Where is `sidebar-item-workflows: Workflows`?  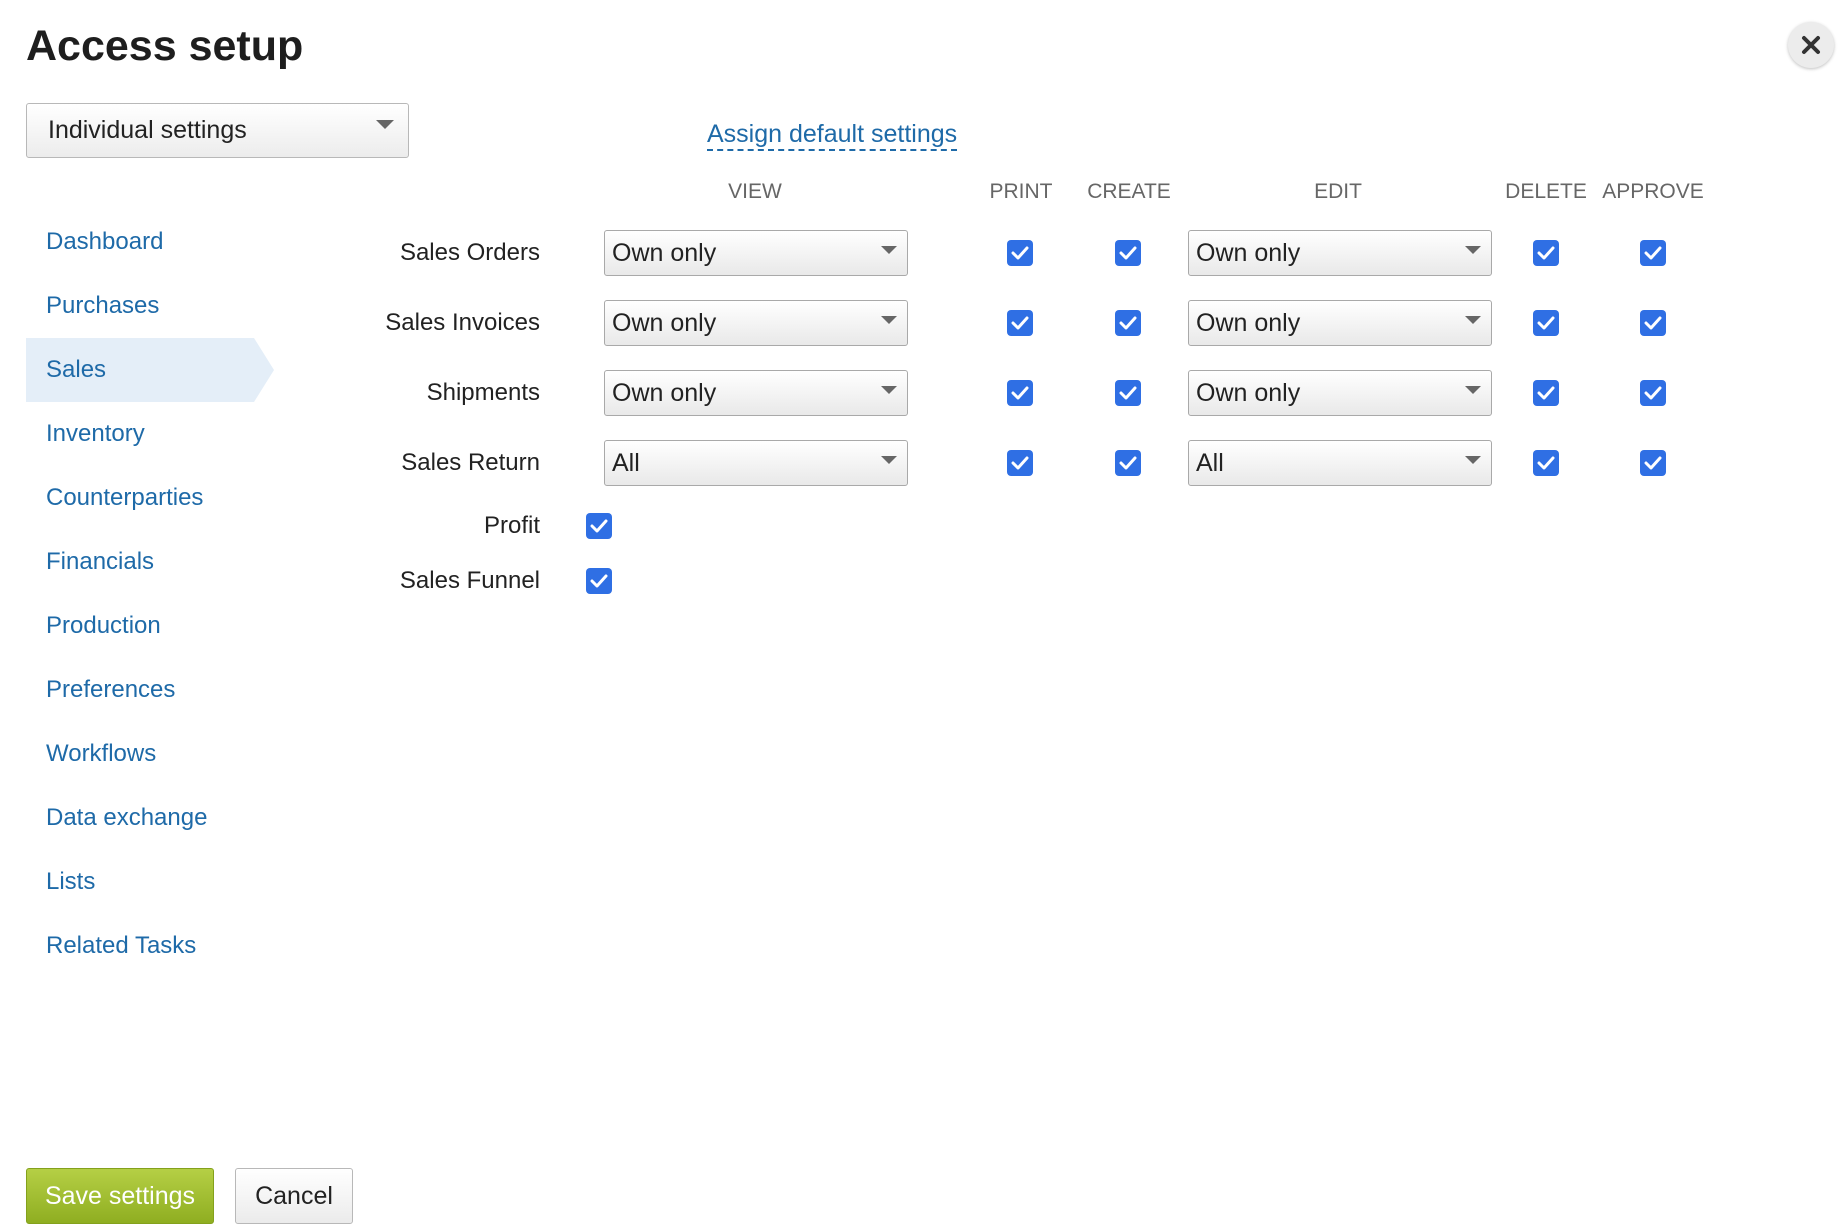 sidebar-item-workflows: Workflows is located at coordinates (140, 754).